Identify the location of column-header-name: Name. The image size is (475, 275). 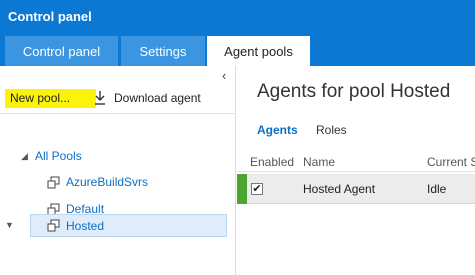
(319, 162).